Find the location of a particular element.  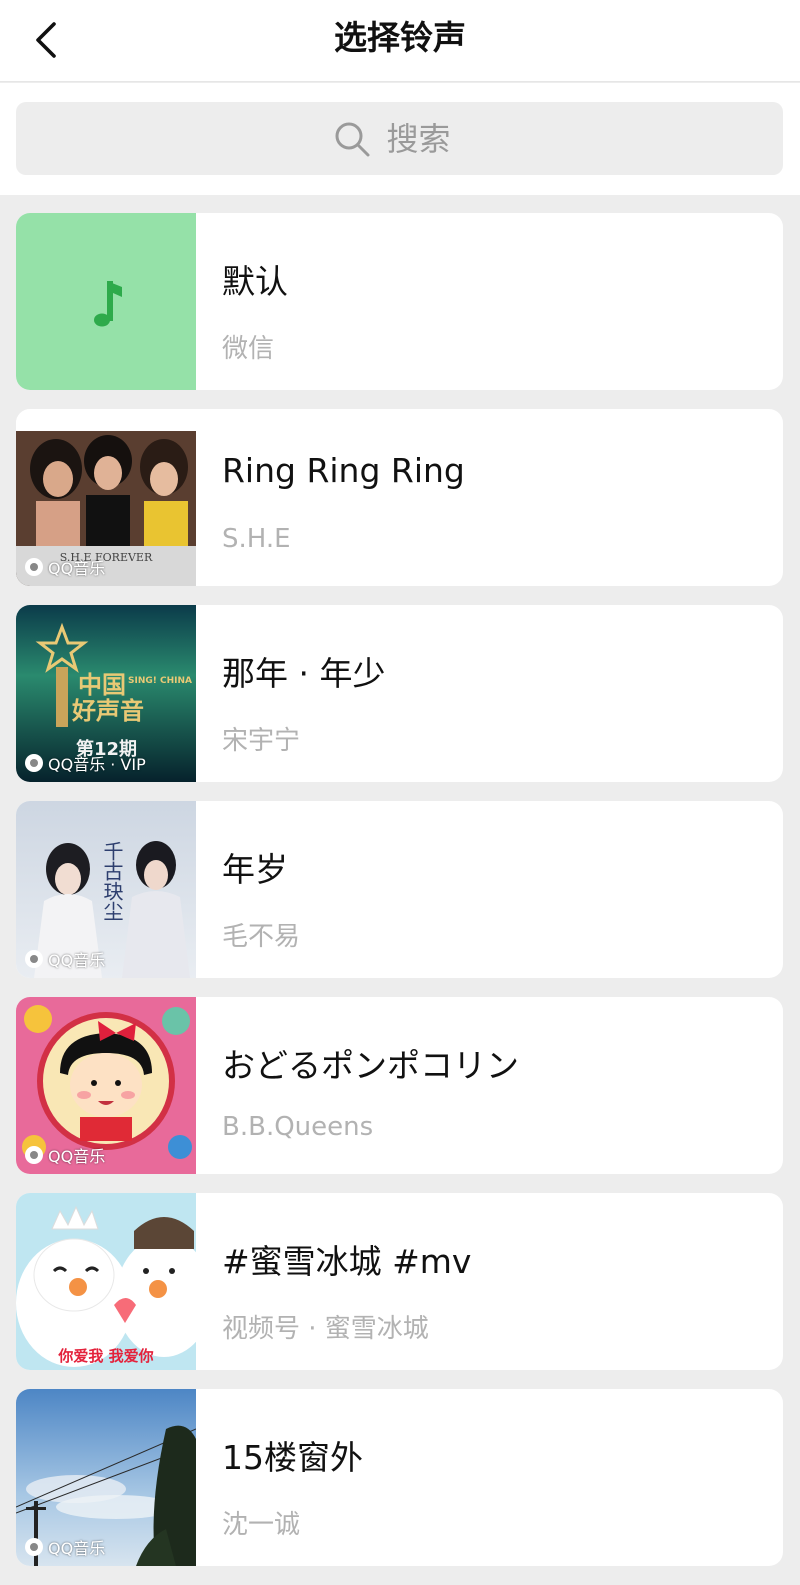

ringtone-subtitle: 毛不易 is located at coordinates (261, 937).